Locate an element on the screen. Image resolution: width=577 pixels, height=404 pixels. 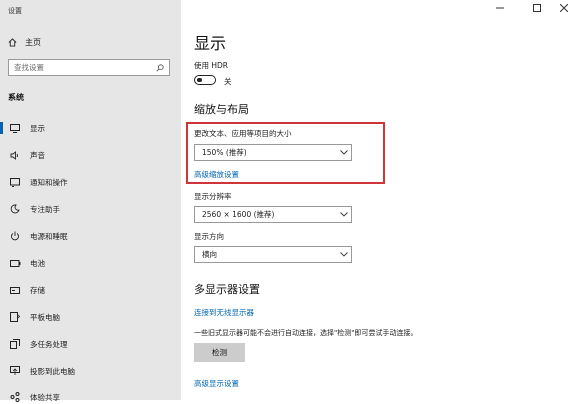
sidebar-item-multitasking: 多任务处理 is located at coordinates (90, 344).